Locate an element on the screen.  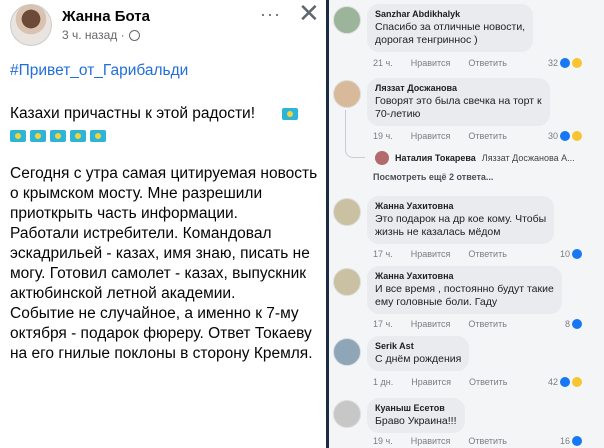
commenter-name: Куаныш Есетов is located at coordinates (416, 408).